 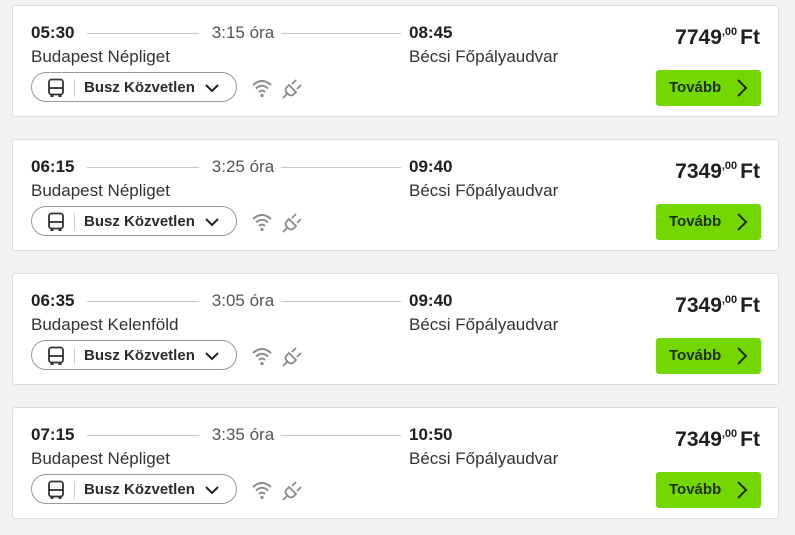 I want to click on duration: 3:25 óra, so click(x=243, y=166).